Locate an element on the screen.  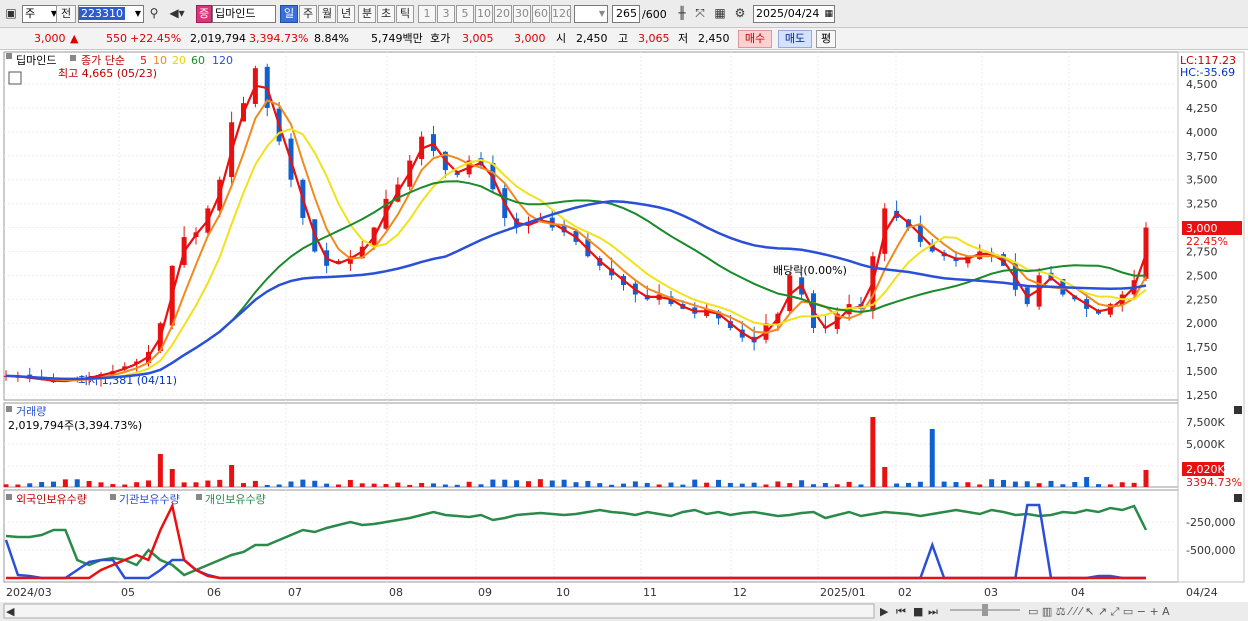
zoom-slider-handle is located at coordinates (985, 610).